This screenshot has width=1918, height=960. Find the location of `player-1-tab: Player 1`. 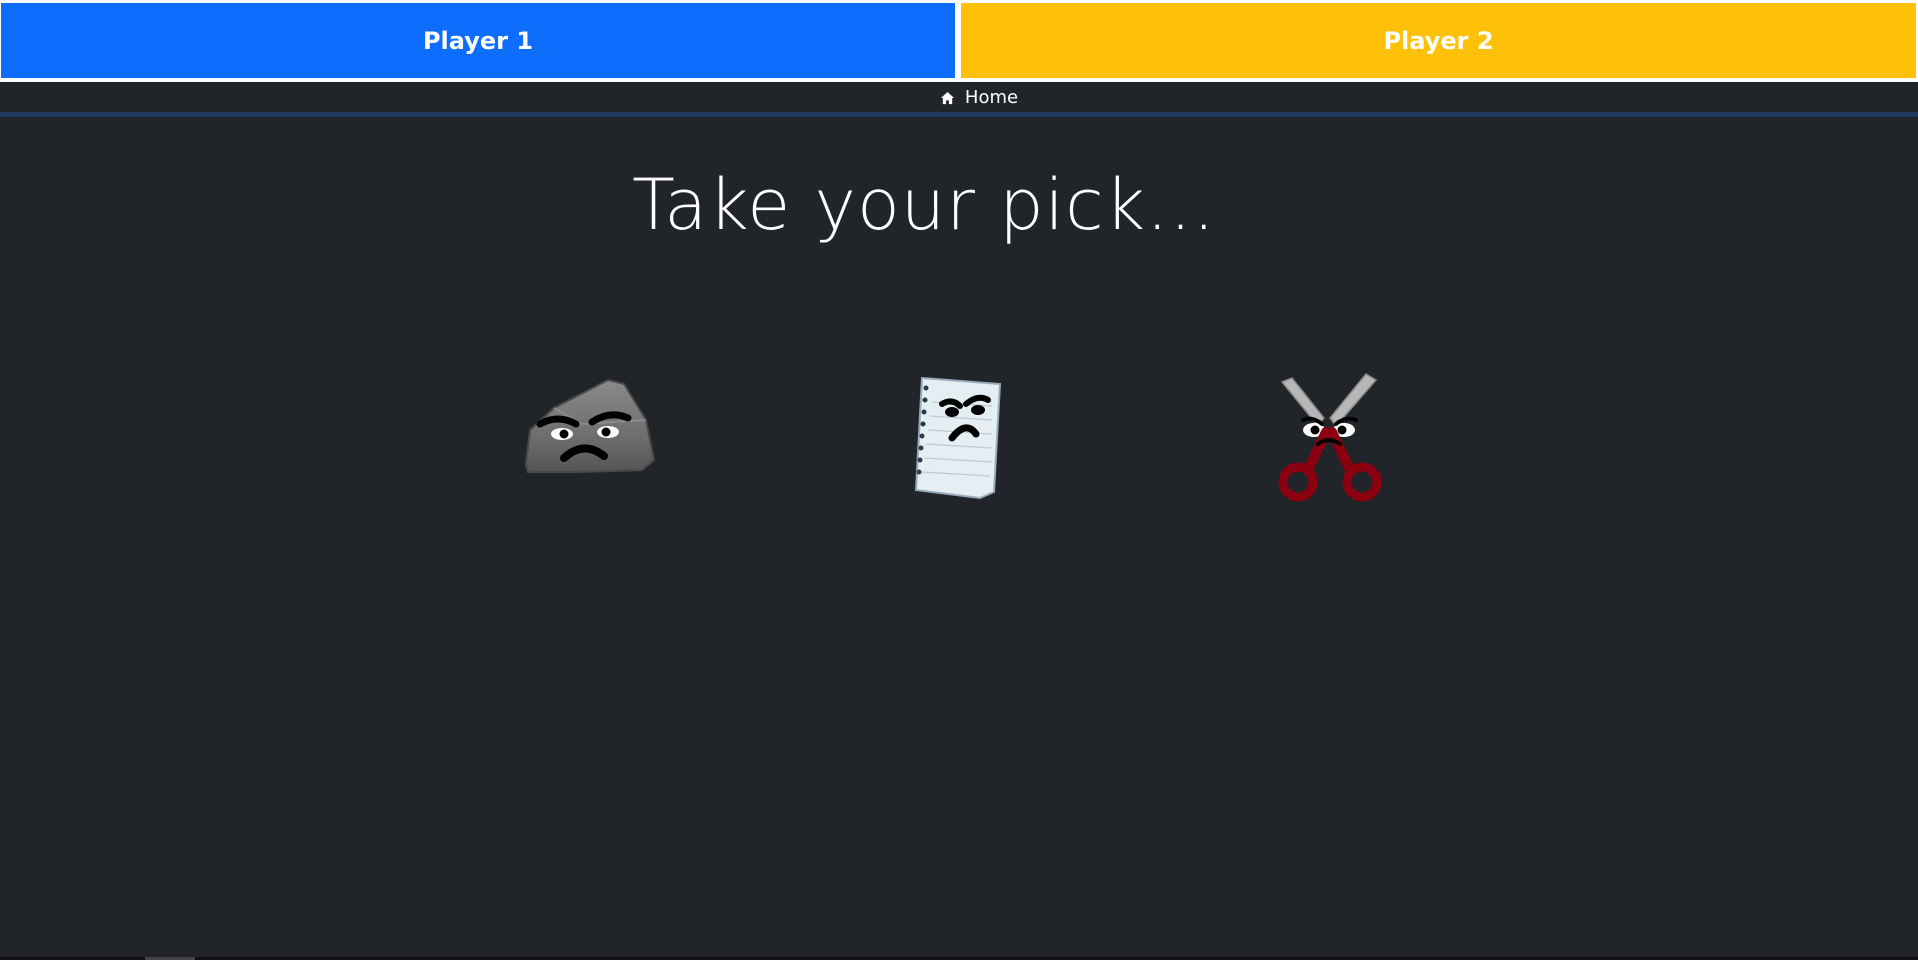

player-1-tab: Player 1 is located at coordinates (478, 40).